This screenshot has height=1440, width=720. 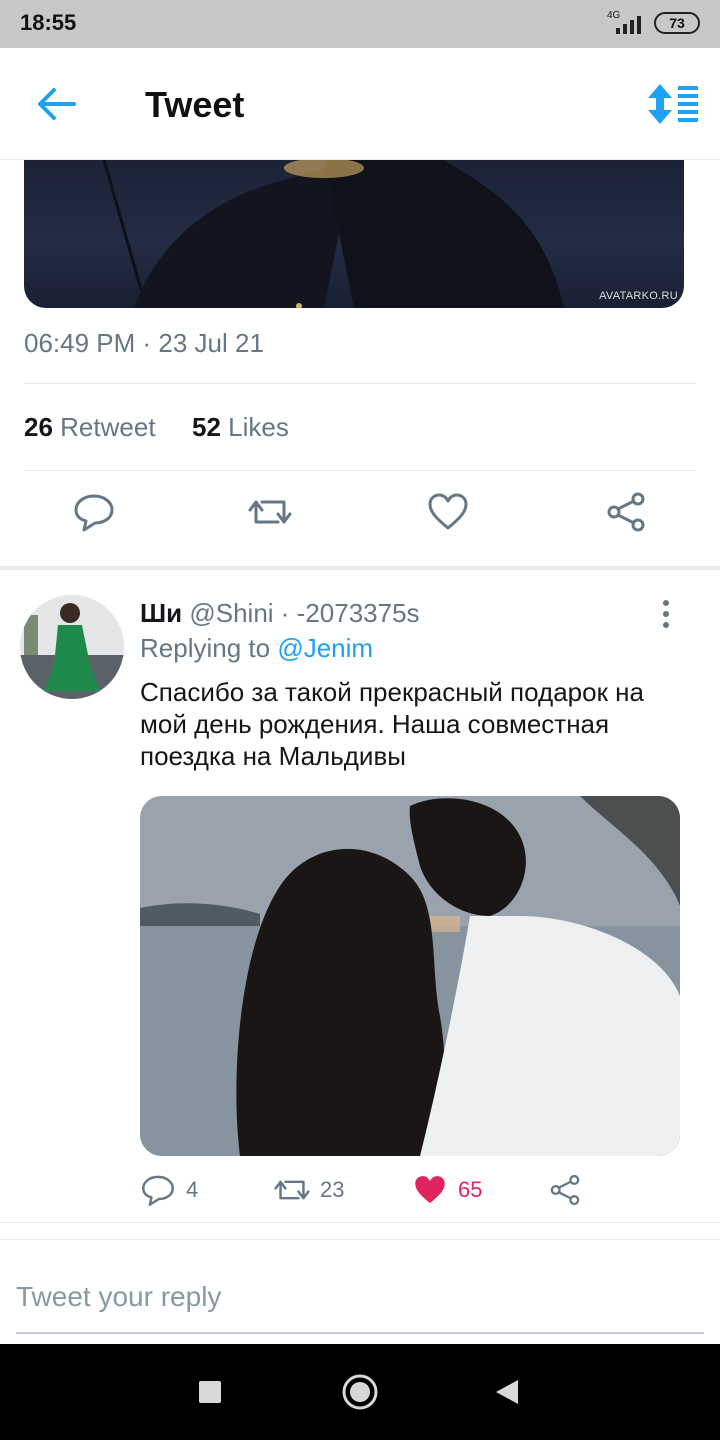 I want to click on recents-icon, so click(x=210, y=1392).